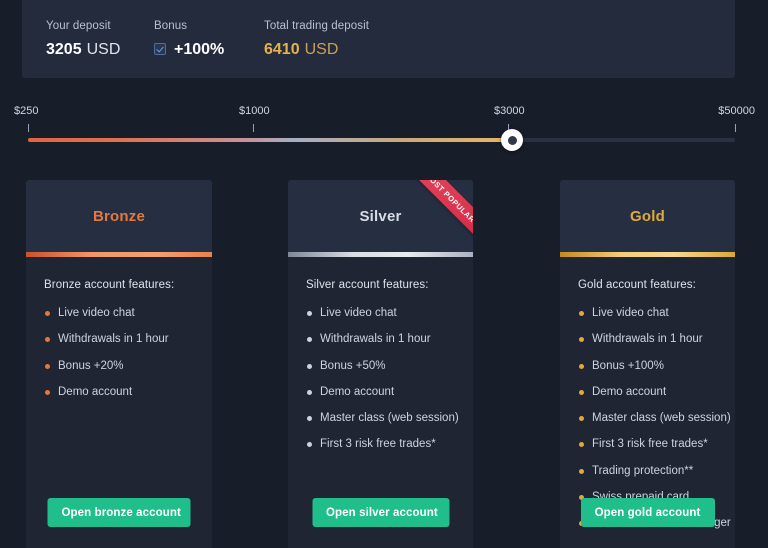  What do you see at coordinates (380, 512) in the screenshot?
I see `open-silver-account-button: Open silver account` at bounding box center [380, 512].